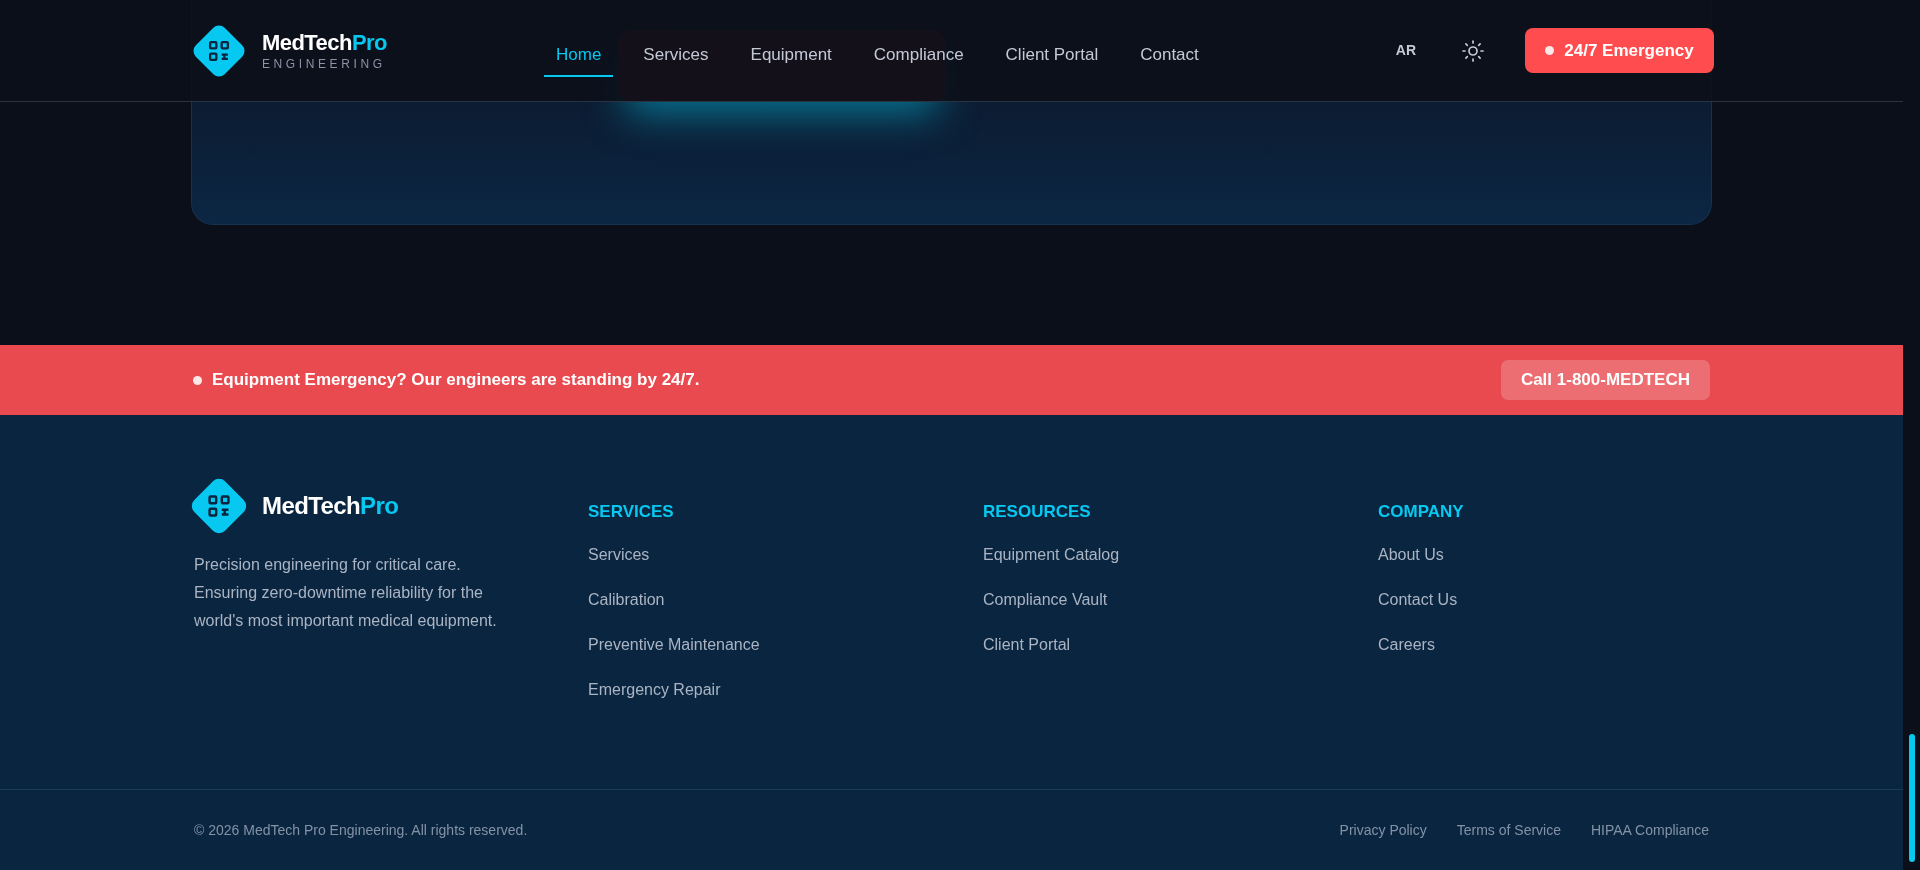 Image resolution: width=1920 pixels, height=870 pixels. Describe the element at coordinates (1052, 55) in the screenshot. I see `nav-link: Client Portal` at that location.